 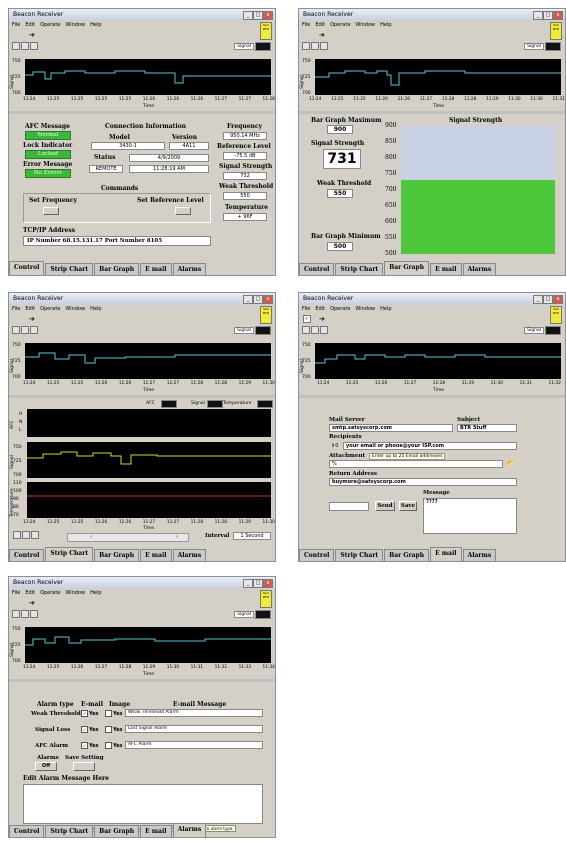 I want to click on message-textarea: ????, so click(x=470, y=516).